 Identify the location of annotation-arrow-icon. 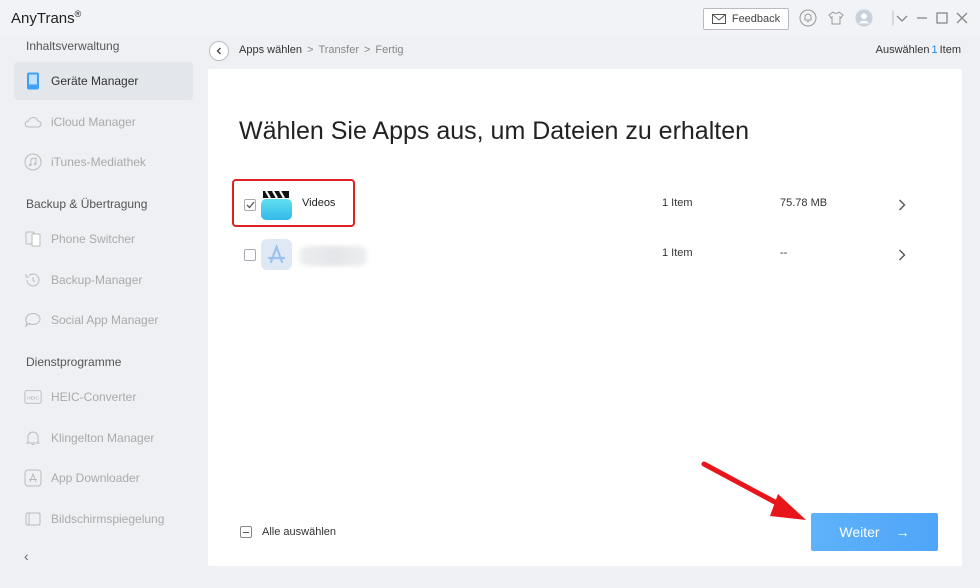
(753, 490).